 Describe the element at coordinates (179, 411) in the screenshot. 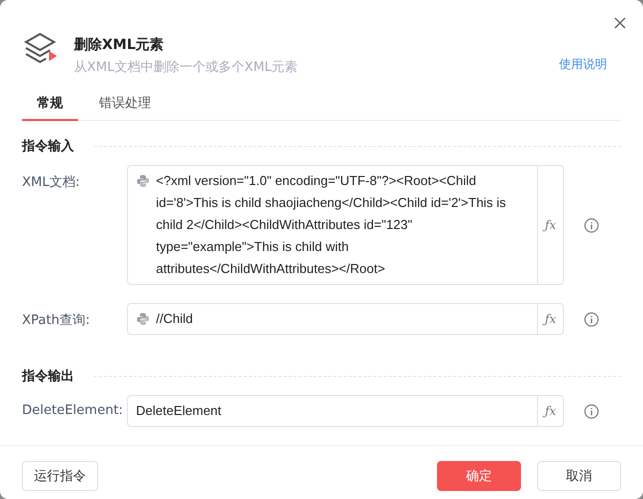

I see `field-value: DeleteElement` at that location.